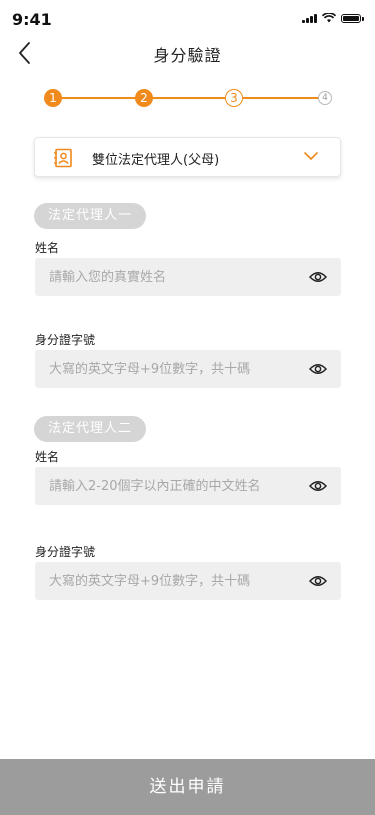 This screenshot has width=375, height=815. What do you see at coordinates (187, 787) in the screenshot?
I see `submit-button: 送出申請` at bounding box center [187, 787].